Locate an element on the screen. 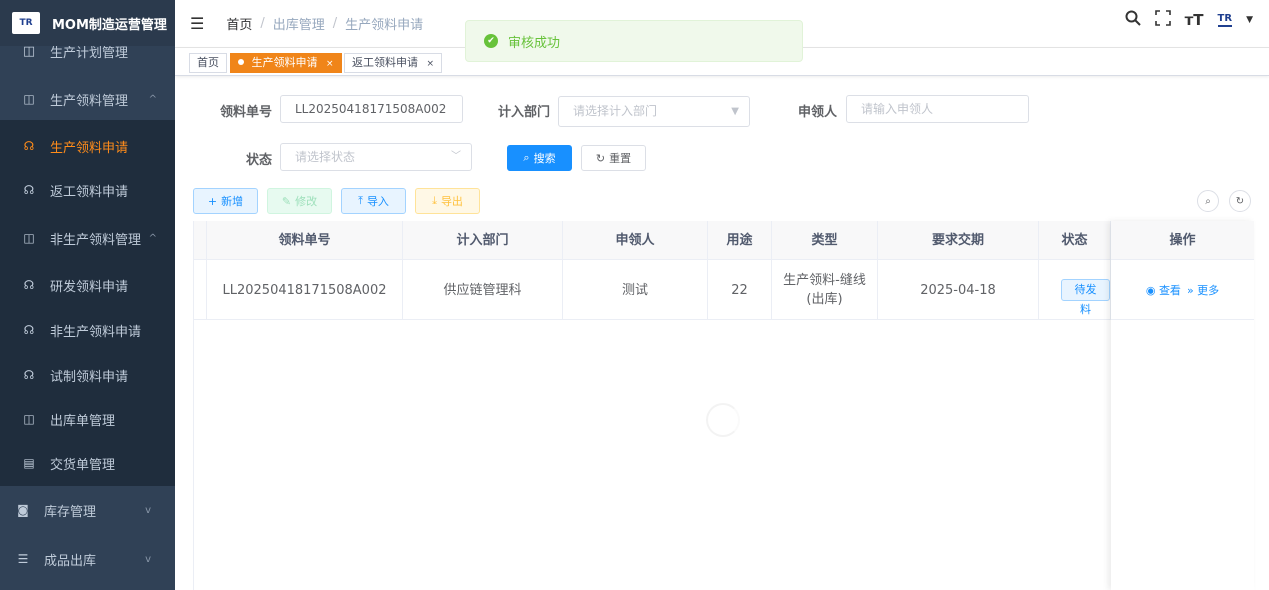 The image size is (1269, 590). monitor-icon: ◙ is located at coordinates (23, 510).